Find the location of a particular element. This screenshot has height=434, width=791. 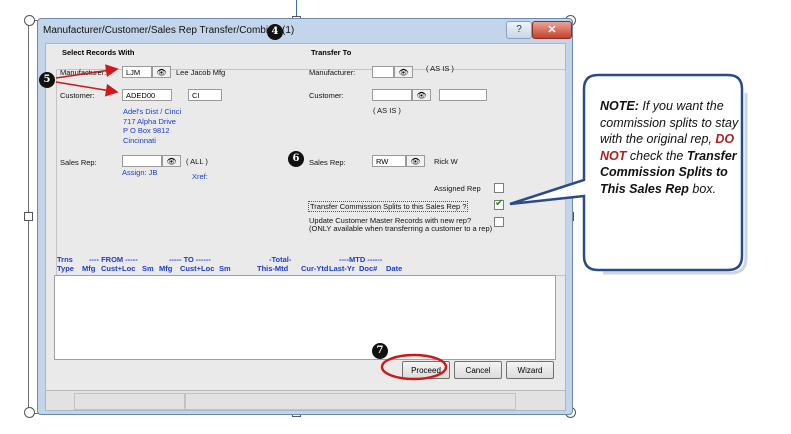

note-lead: NOTE: is located at coordinates (619, 106).